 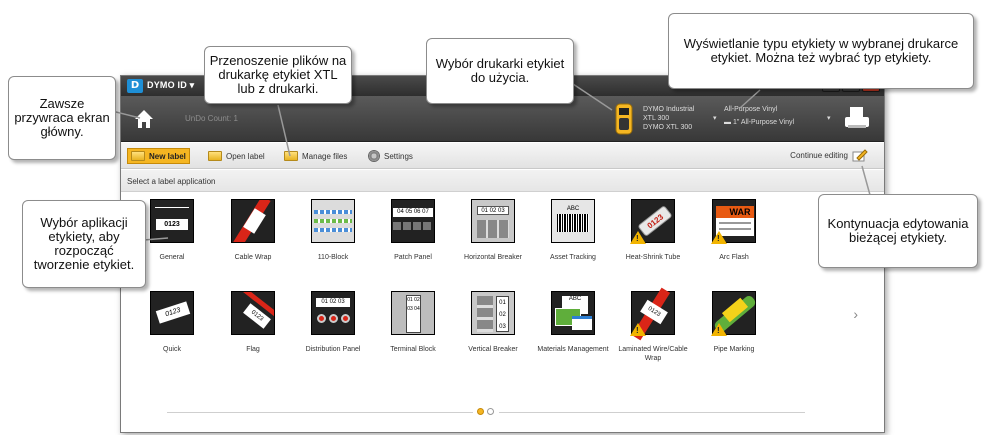 I want to click on tile-label: Materials Management, so click(x=573, y=349).